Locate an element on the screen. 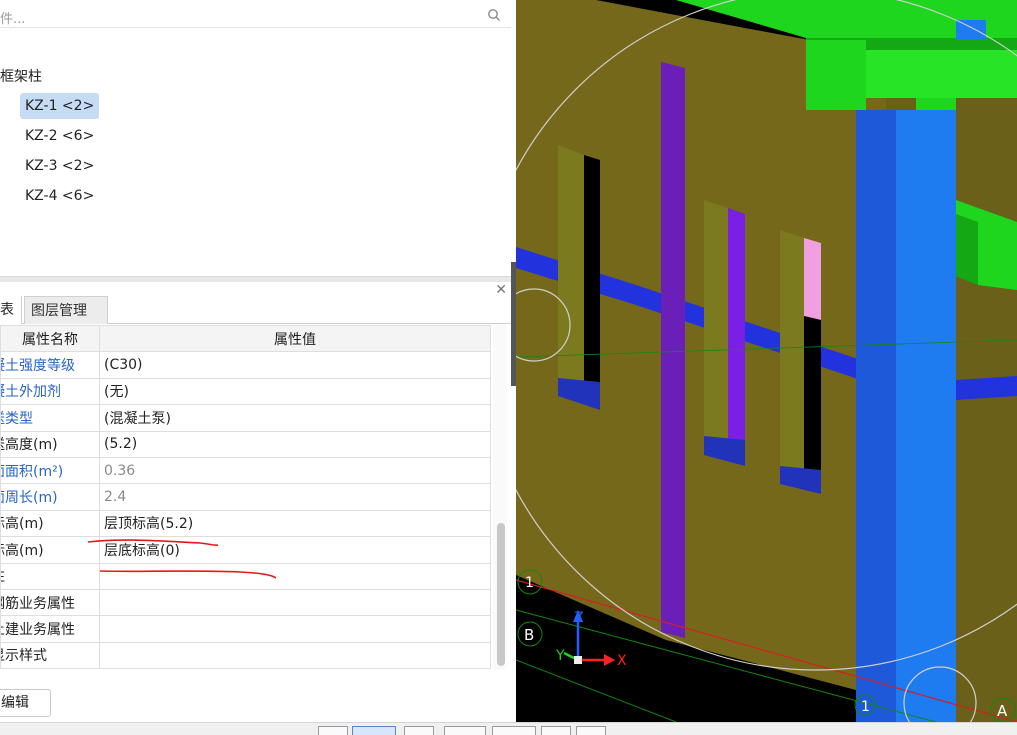 Image resolution: width=1017 pixels, height=735 pixels. tree-item-kz-2: KZ-2 <6> is located at coordinates (59, 136).